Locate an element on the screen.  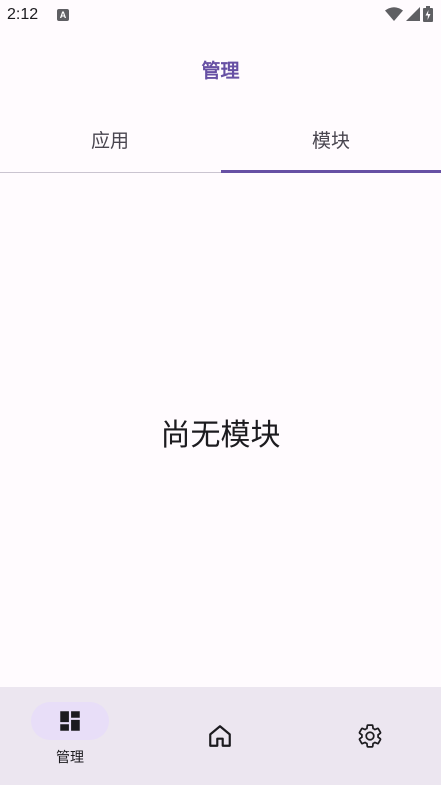
status-time: 2:12 is located at coordinates (23, 14).